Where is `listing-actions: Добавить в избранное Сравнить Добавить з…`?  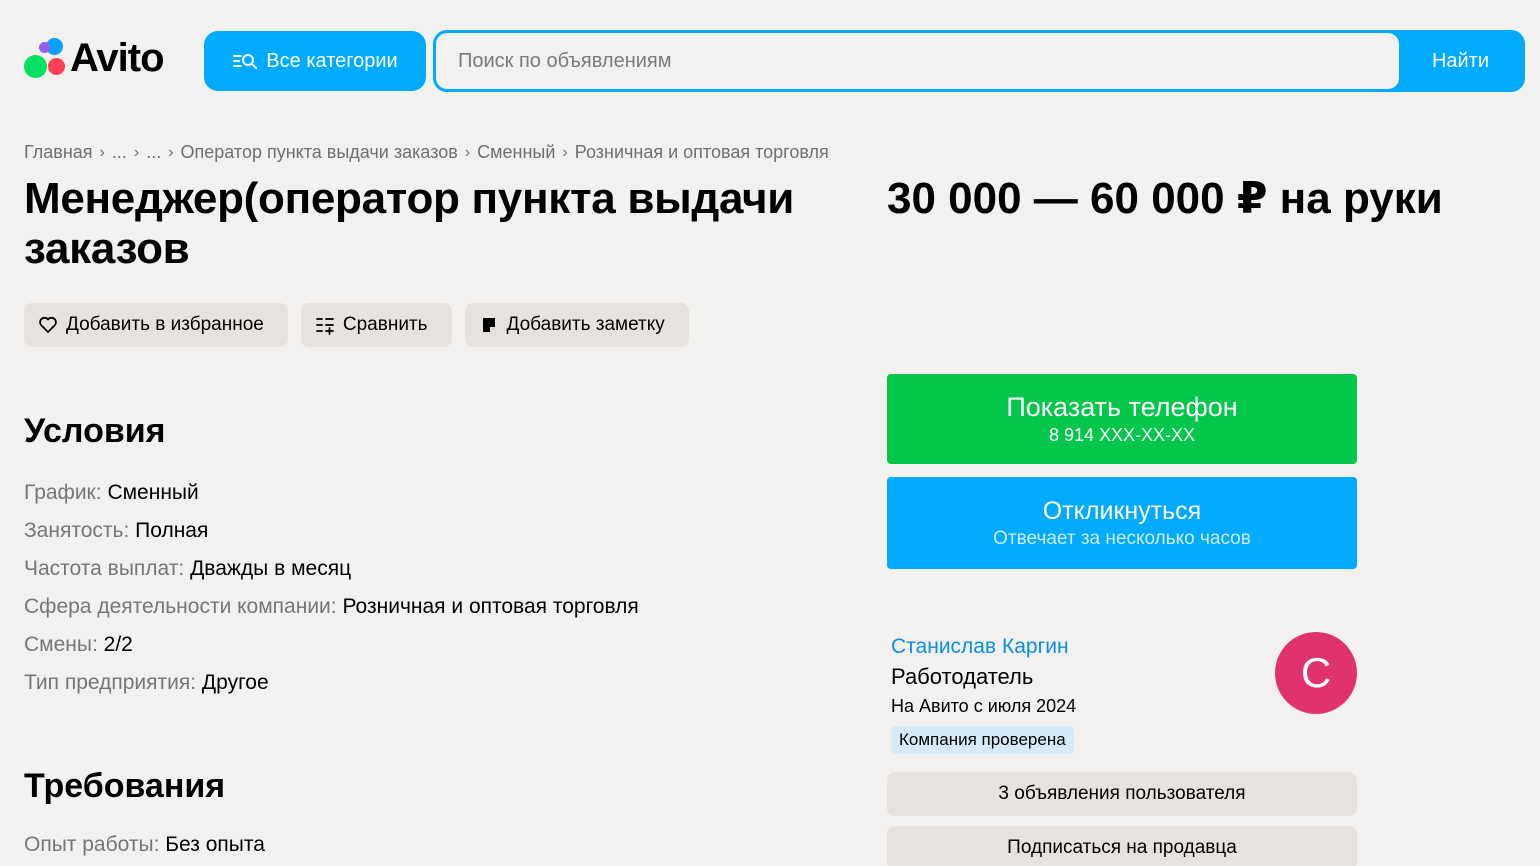
listing-actions: Добавить в избранное Сравнить Добавить з… is located at coordinates (356, 325).